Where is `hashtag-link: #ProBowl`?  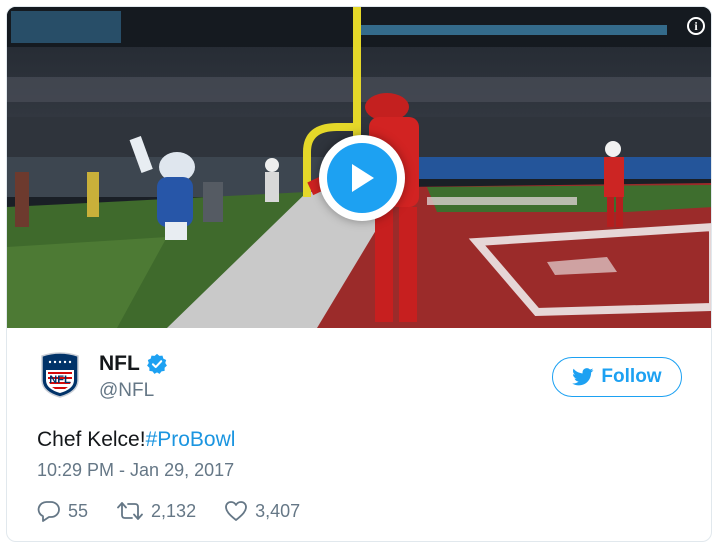 hashtag-link: #ProBowl is located at coordinates (191, 439).